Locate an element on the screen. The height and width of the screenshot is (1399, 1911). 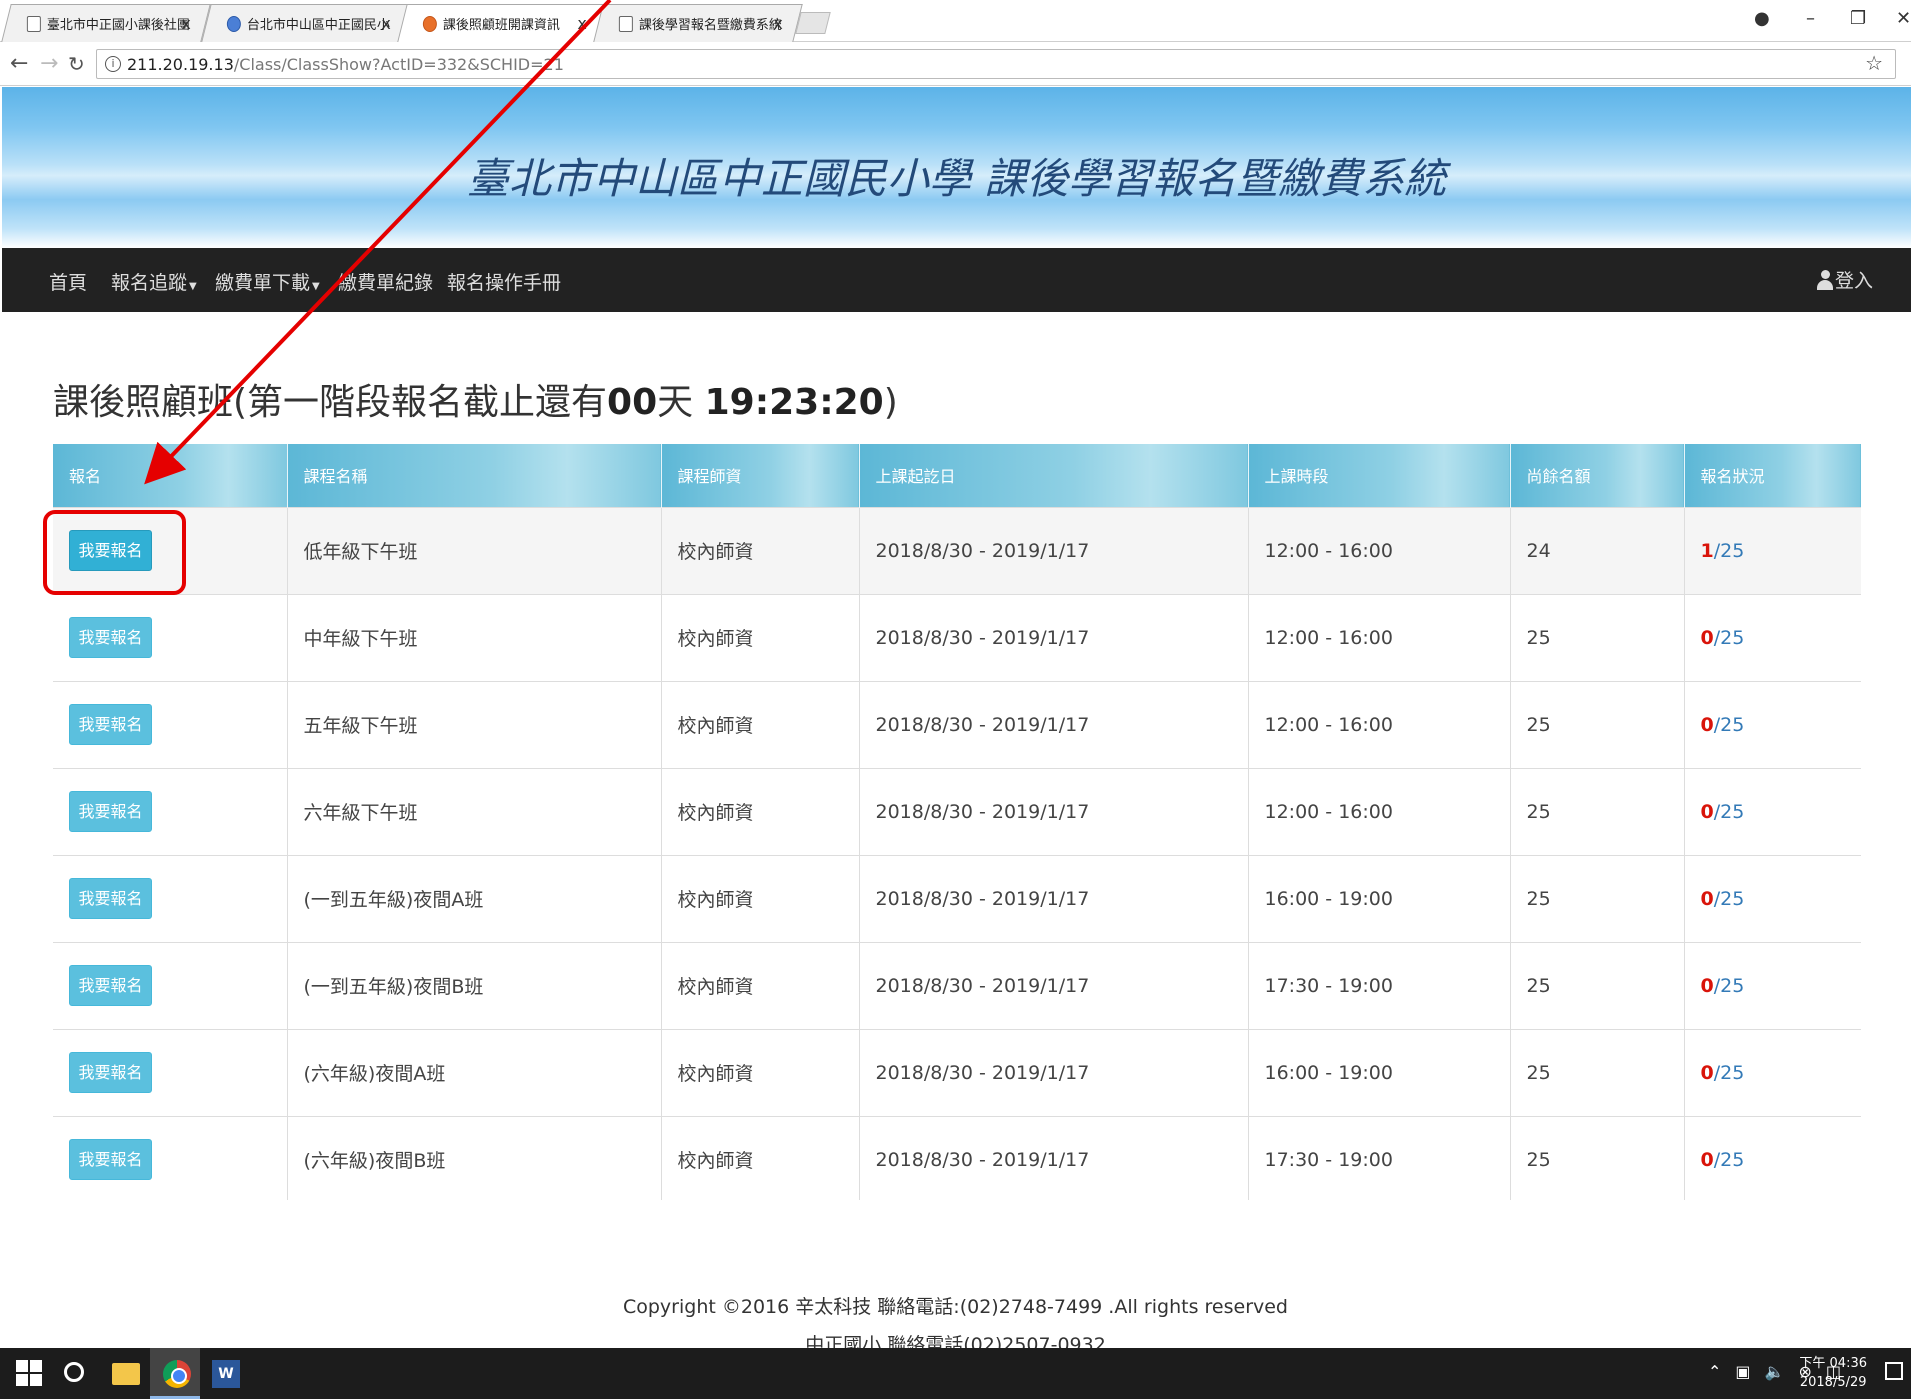
taskbar-clock: 下午 04:36 2018/5/29 is located at coordinates (1833, 1373).